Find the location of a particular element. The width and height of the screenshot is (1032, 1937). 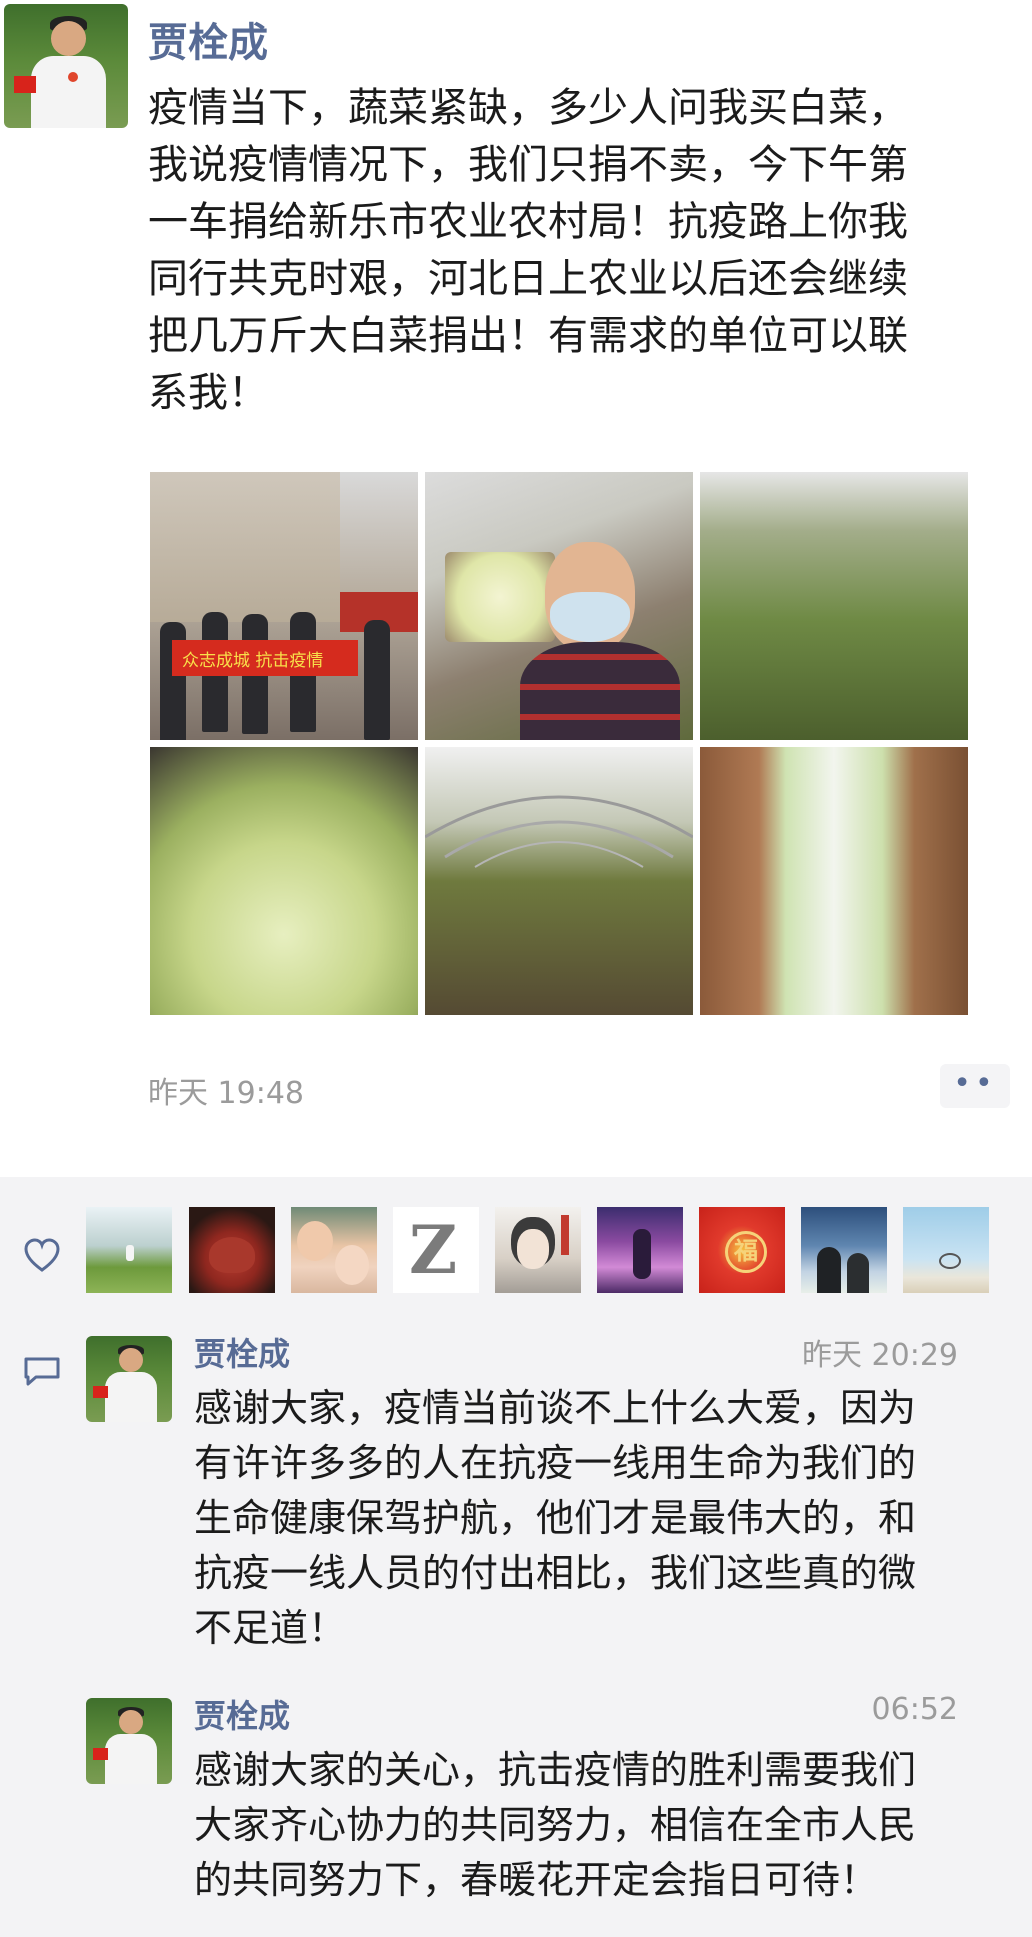

teapot is located at coordinates (232, 1255).